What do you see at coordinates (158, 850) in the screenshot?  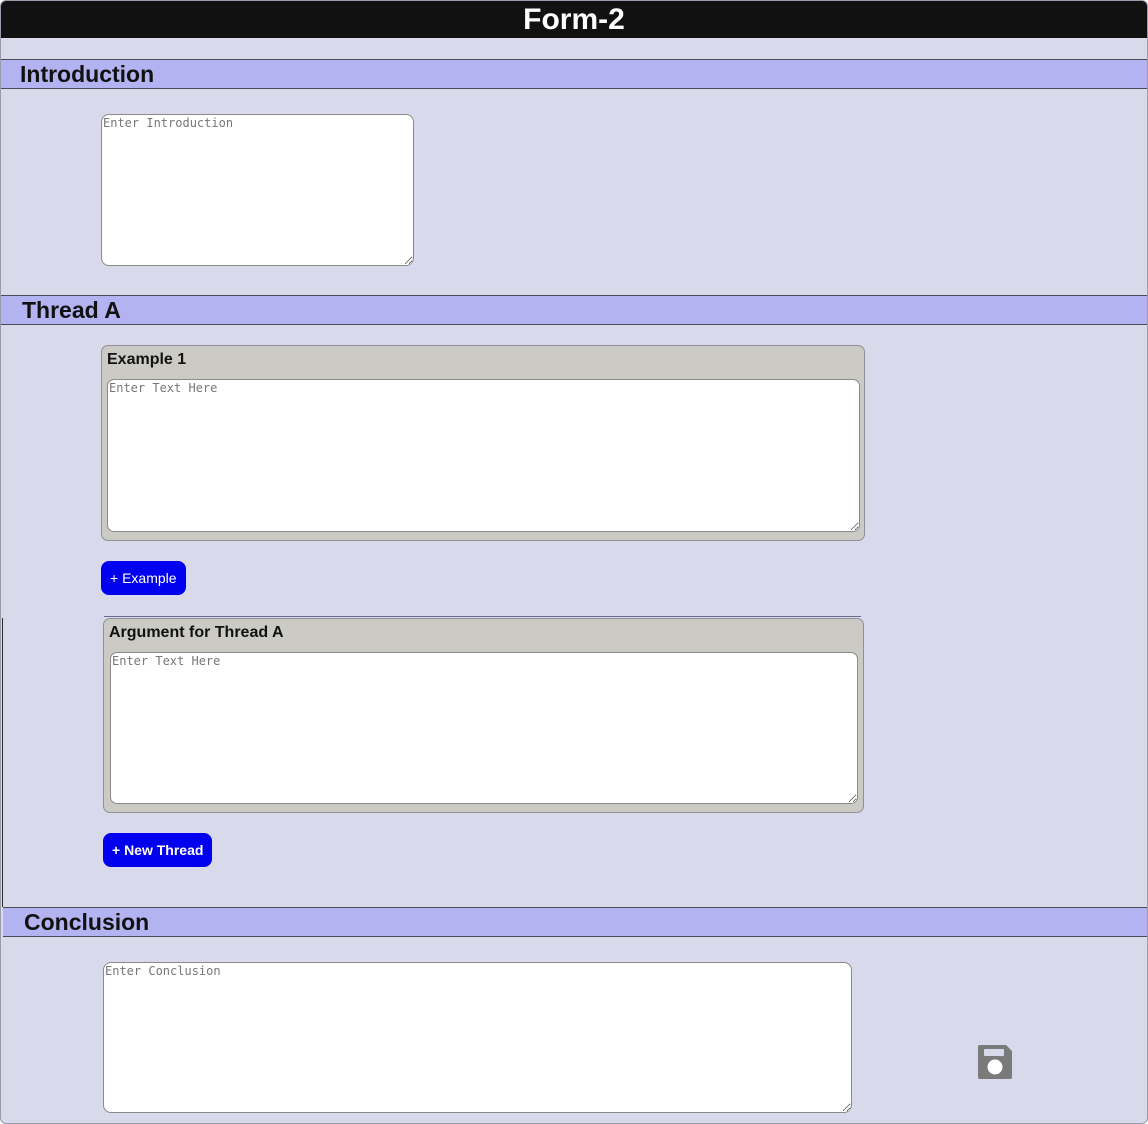 I see `new-thread-button: + New Thread` at bounding box center [158, 850].